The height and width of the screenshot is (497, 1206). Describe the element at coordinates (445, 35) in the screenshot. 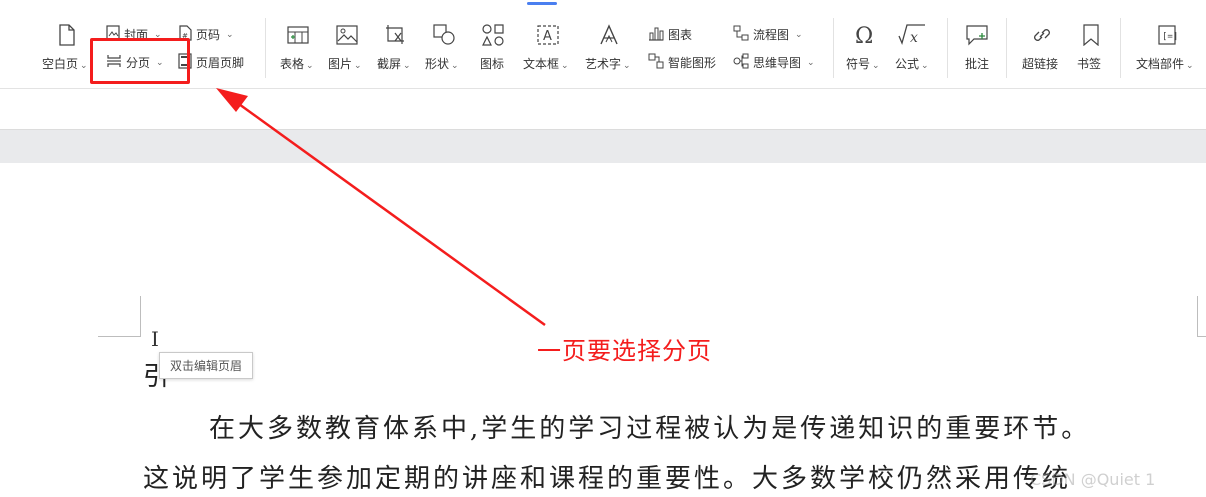

I see `shape-icon` at that location.